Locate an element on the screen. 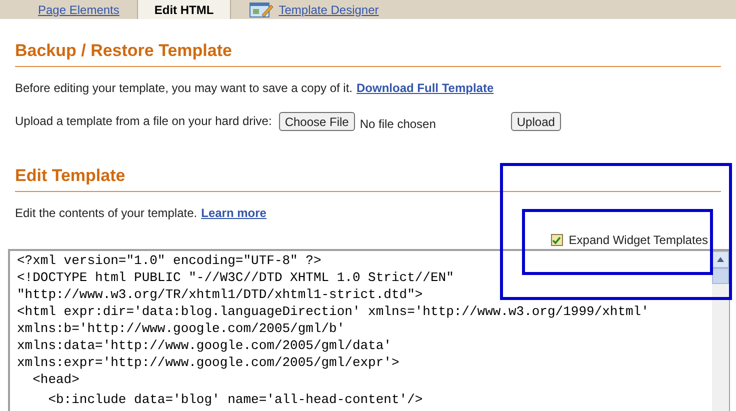  upload-button: Upload is located at coordinates (535, 121).